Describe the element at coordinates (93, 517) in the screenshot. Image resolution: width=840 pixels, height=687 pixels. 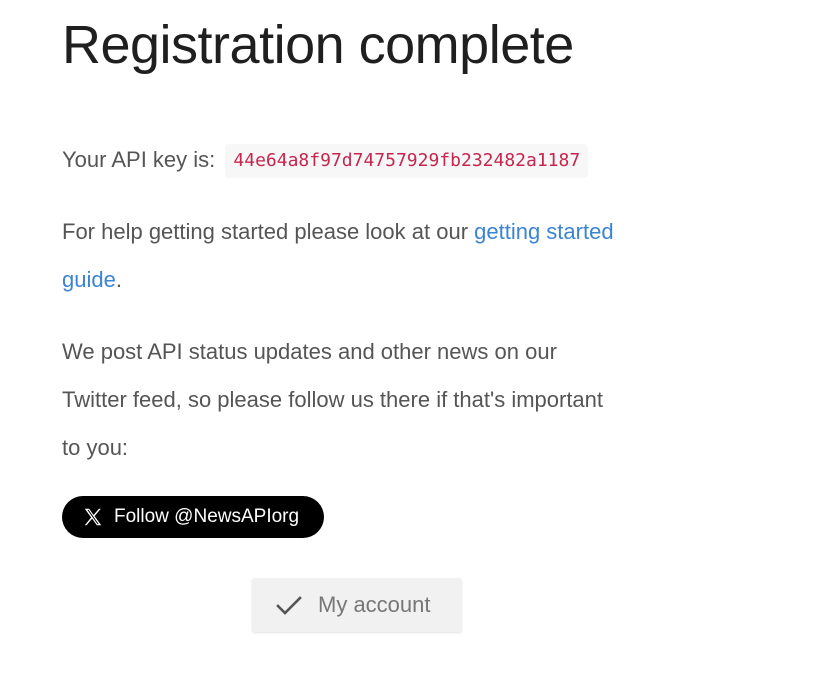
I see `x-logo-icon` at that location.